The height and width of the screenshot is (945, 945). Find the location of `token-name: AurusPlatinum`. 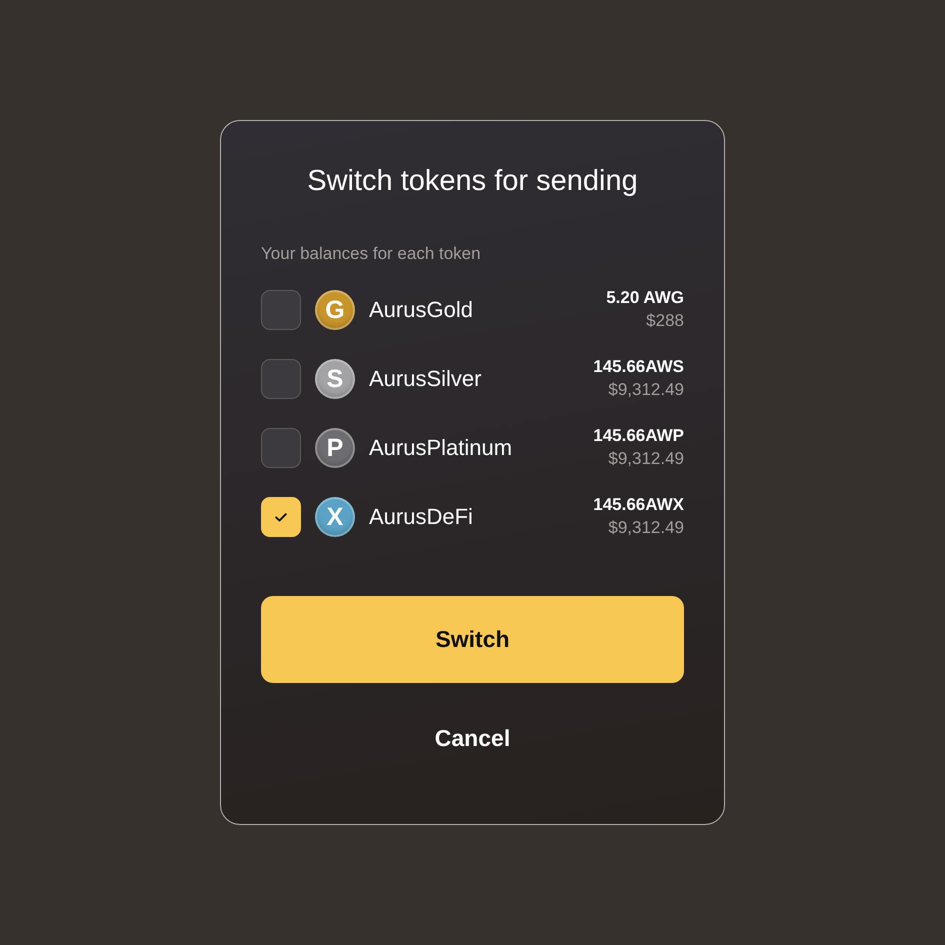

token-name: AurusPlatinum is located at coordinates (440, 448).